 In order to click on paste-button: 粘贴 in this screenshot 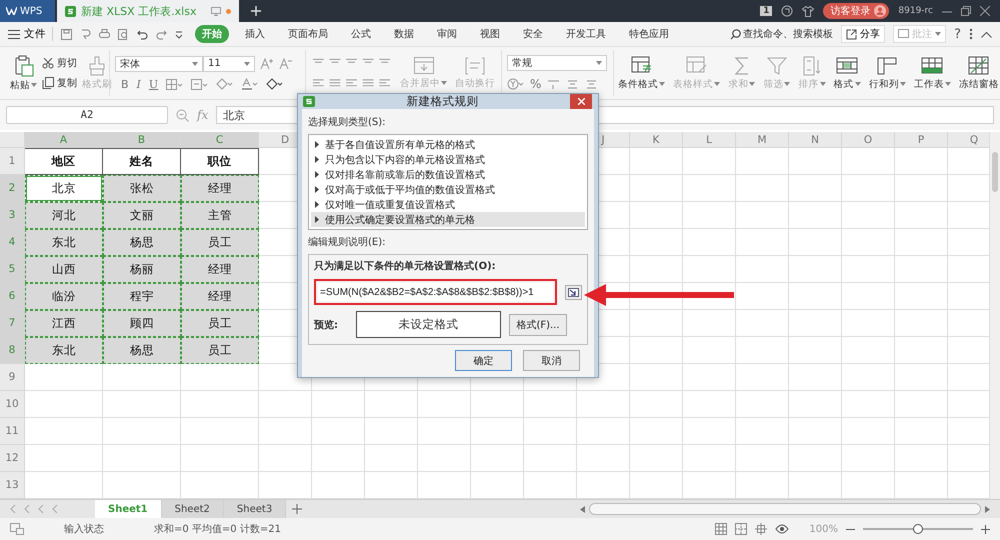, I will do `click(23, 73)`.